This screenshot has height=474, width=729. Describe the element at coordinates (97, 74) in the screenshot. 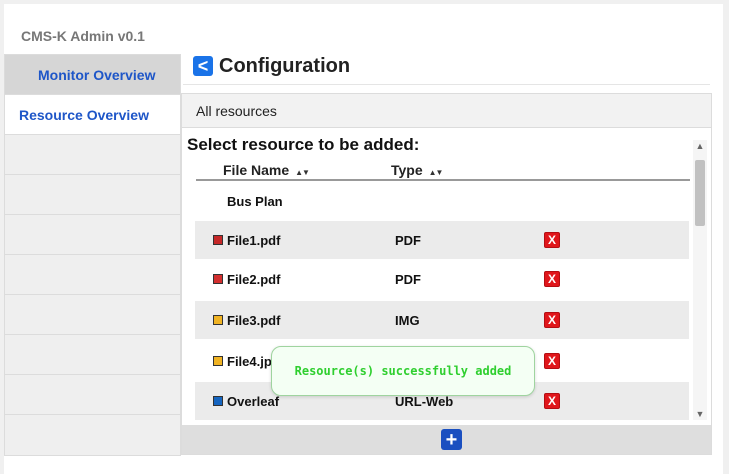

I see `sidebar-item-label: Monitor Overview` at that location.